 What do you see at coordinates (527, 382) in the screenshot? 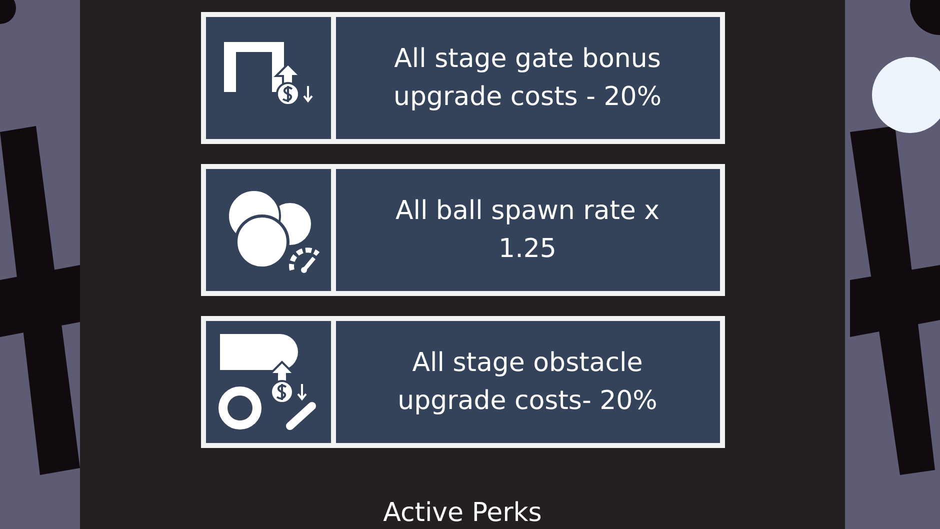
I see `perk-description: All stage obstacle upgrade costs- 20%` at bounding box center [527, 382].